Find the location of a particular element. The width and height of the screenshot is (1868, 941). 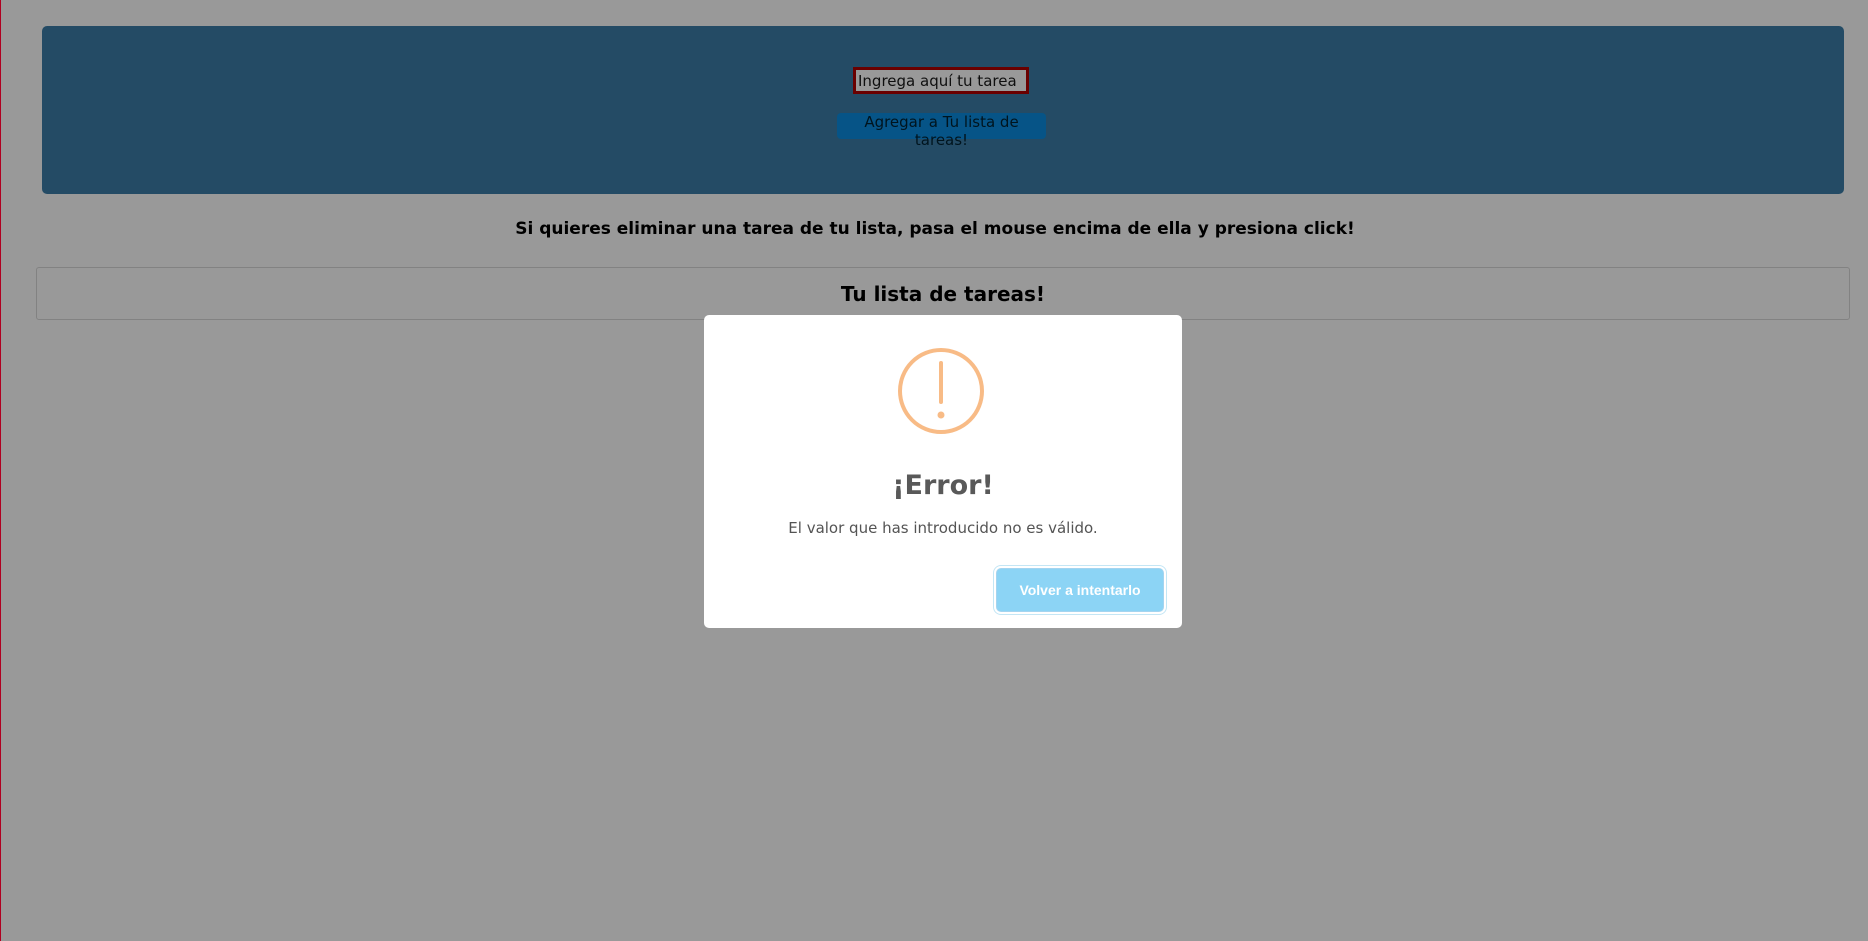

retry-button: Volver a intentarlo is located at coordinates (1080, 590).